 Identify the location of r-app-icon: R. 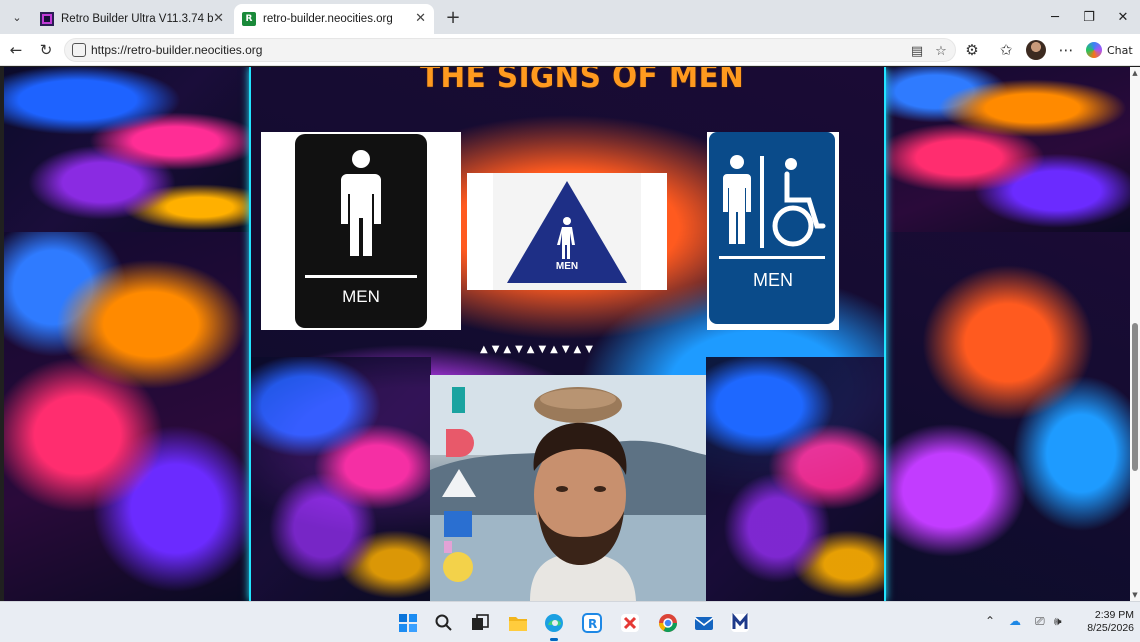
(592, 623).